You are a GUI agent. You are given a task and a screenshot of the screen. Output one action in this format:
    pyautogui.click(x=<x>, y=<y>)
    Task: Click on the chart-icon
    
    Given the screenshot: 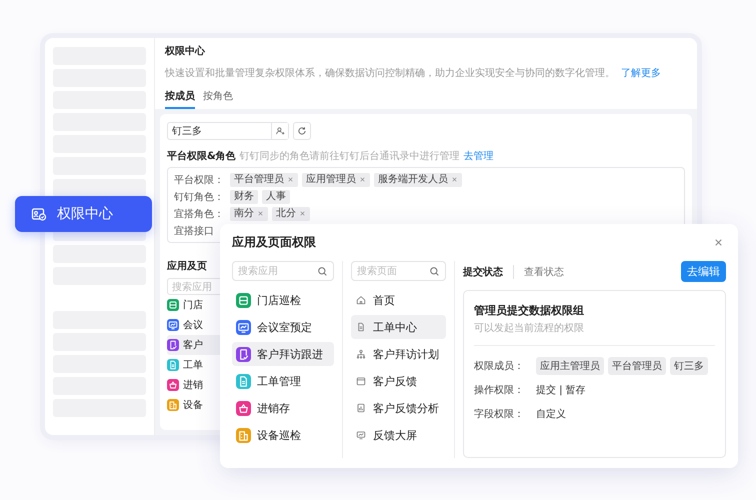 What is the action you would take?
    pyautogui.click(x=361, y=408)
    